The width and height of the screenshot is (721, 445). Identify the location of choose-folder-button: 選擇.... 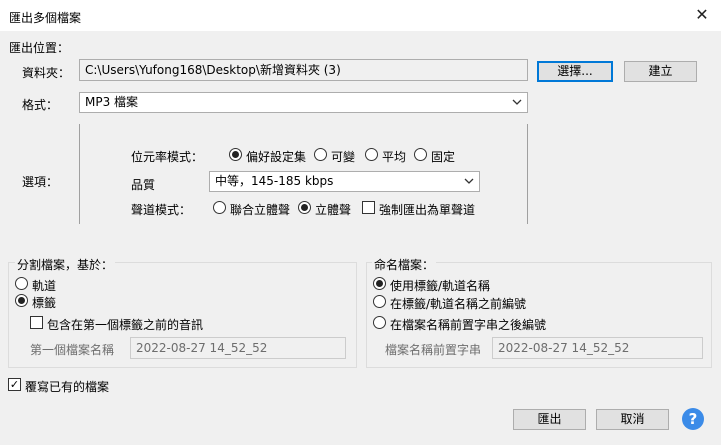
(575, 71).